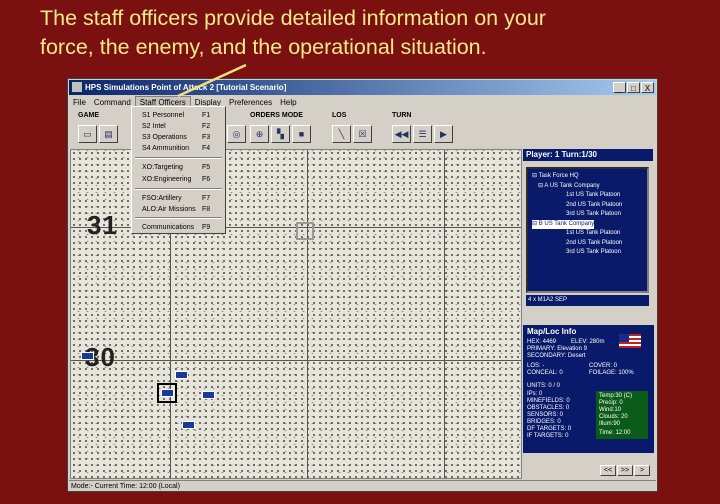 The image size is (720, 504). Describe the element at coordinates (362, 485) in the screenshot. I see `status-bar: Mode:- Current Time: 12:00 (Local)` at that location.